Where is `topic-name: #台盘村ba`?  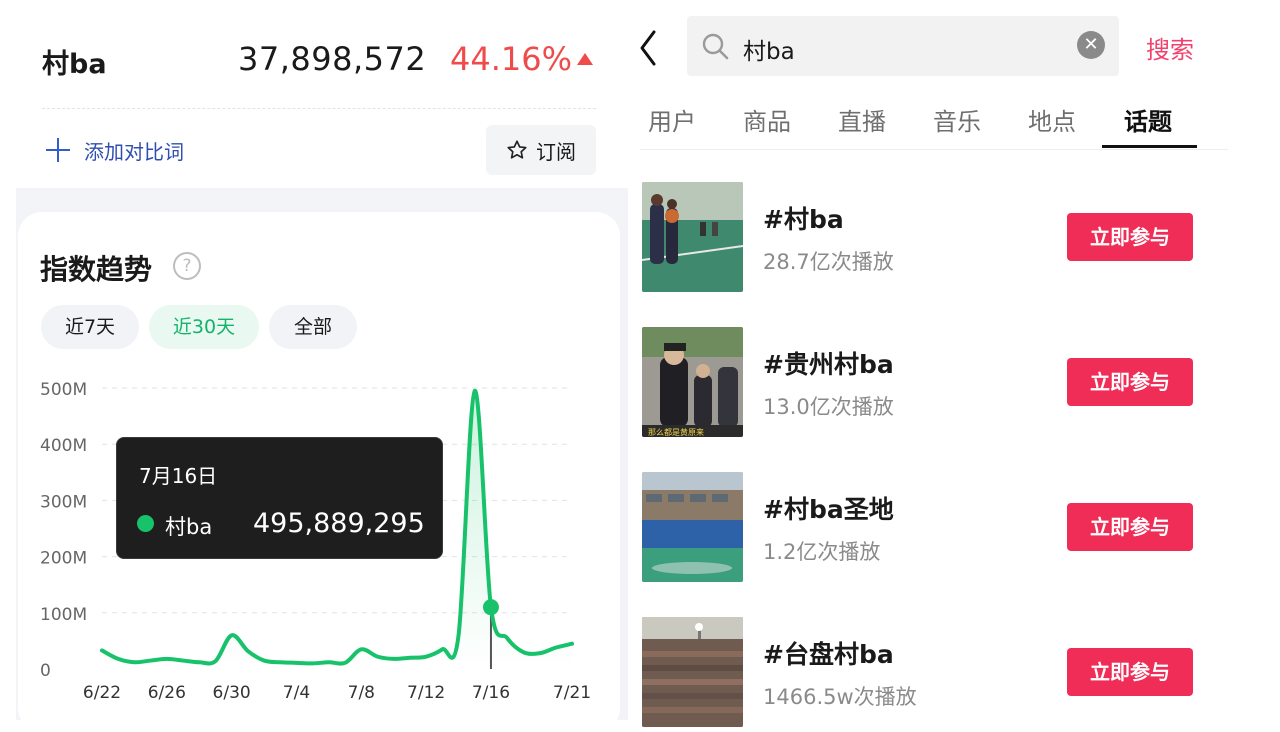
topic-name: #台盘村ba is located at coordinates (828, 654).